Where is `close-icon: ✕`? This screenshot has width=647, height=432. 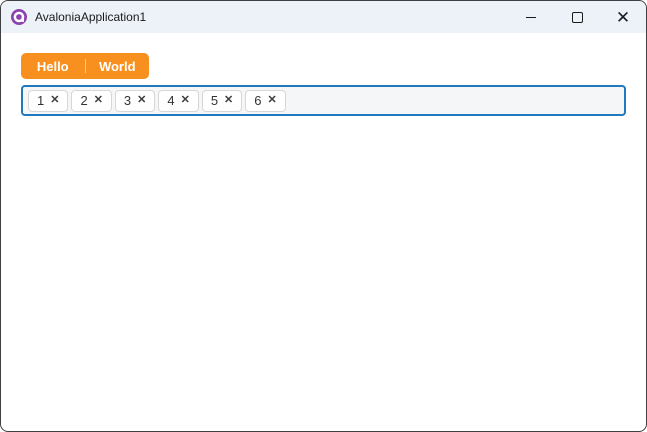 close-icon: ✕ is located at coordinates (623, 17).